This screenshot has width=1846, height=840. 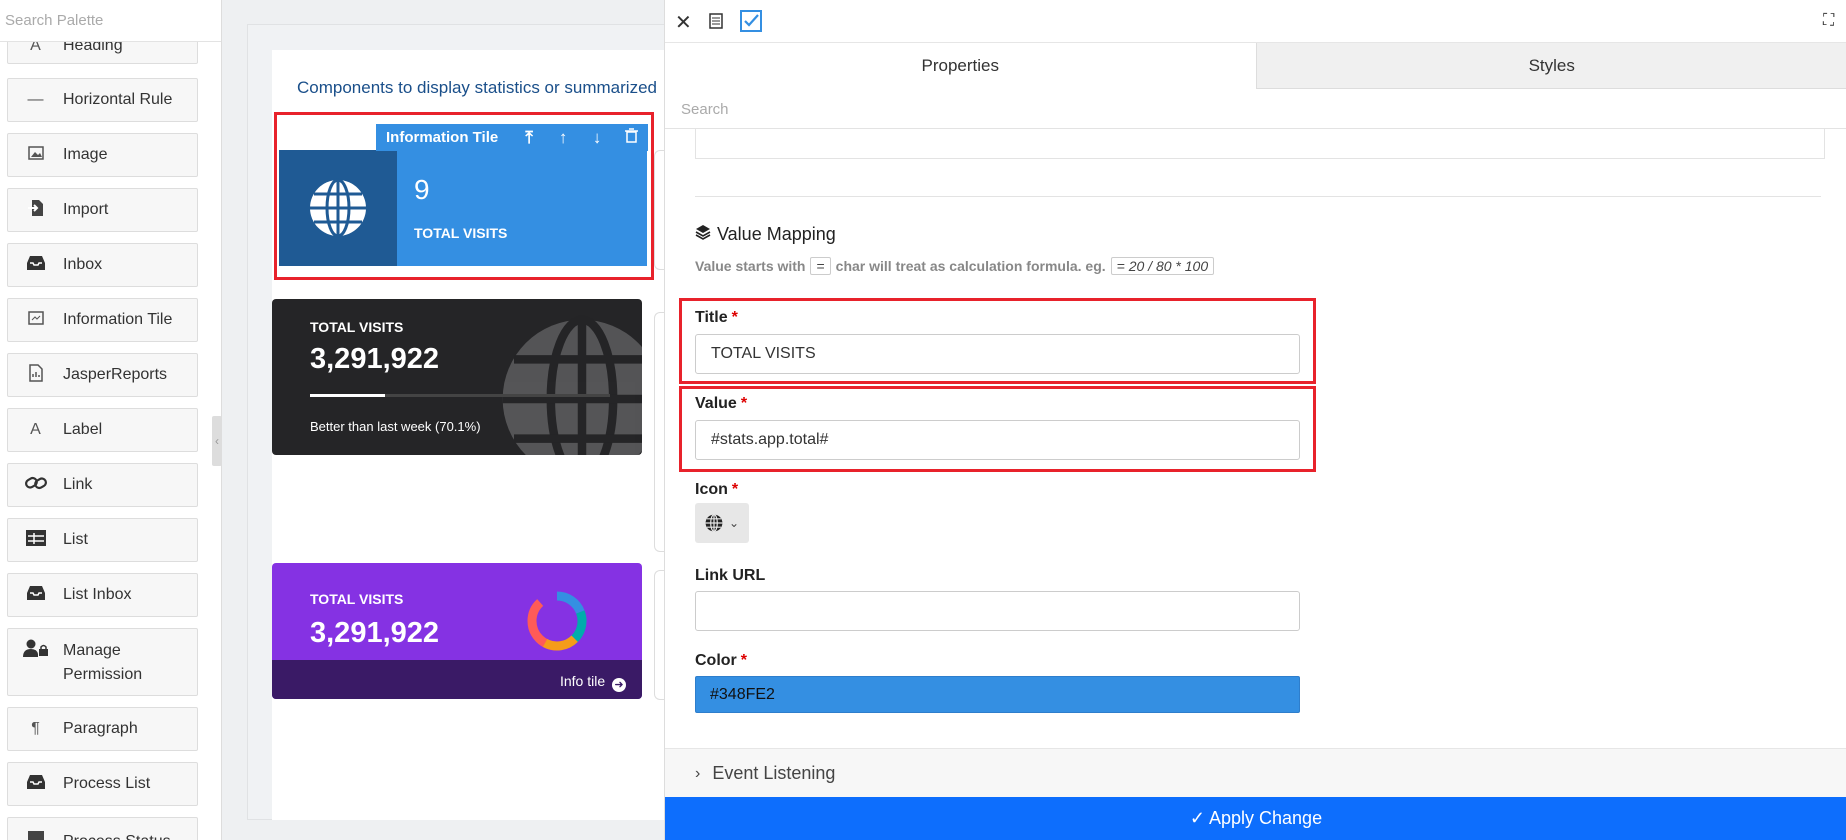 I want to click on color-input: #348FE2, so click(x=997, y=694).